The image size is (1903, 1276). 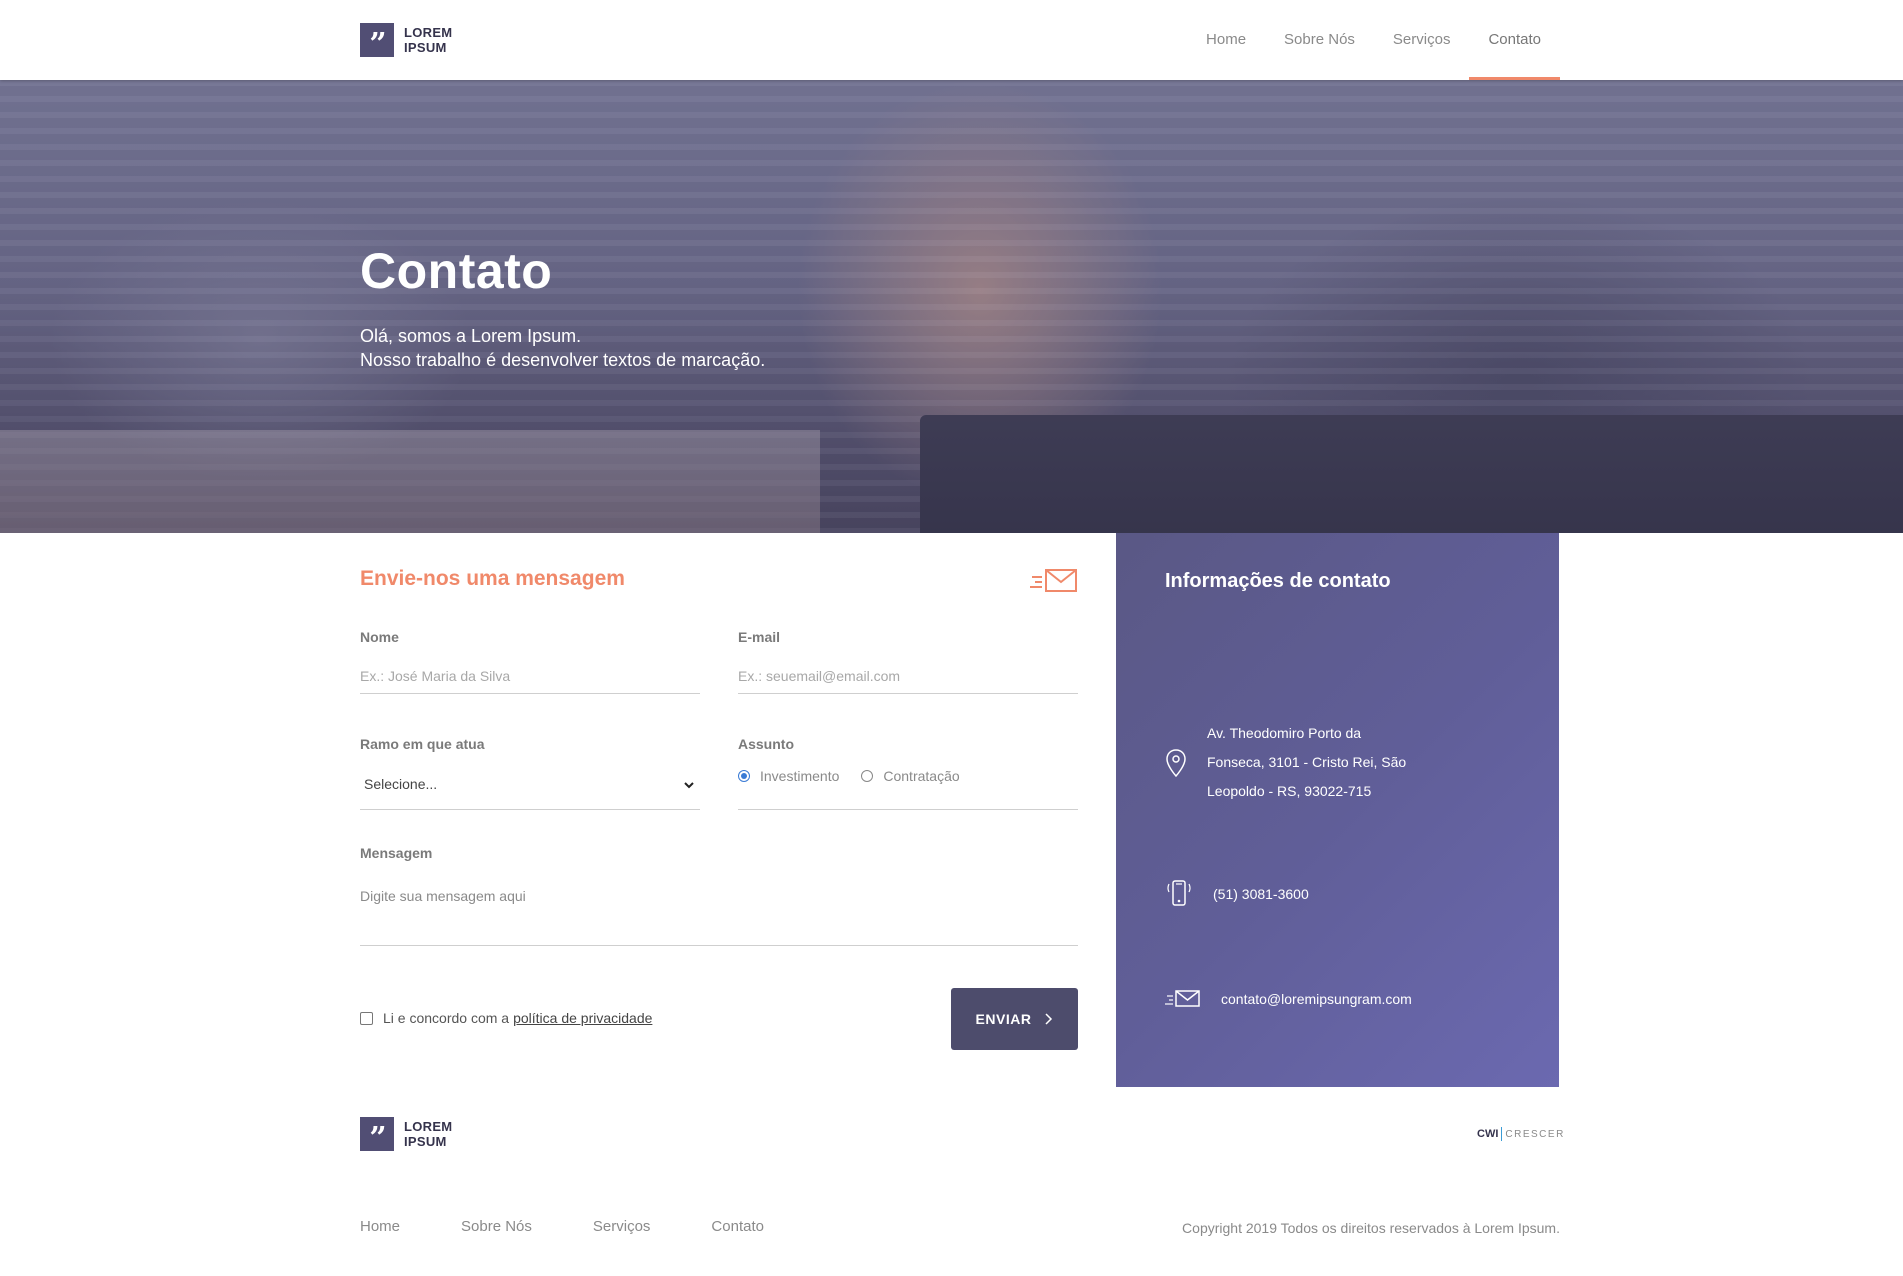 I want to click on nav-home: Home, so click(x=1226, y=40).